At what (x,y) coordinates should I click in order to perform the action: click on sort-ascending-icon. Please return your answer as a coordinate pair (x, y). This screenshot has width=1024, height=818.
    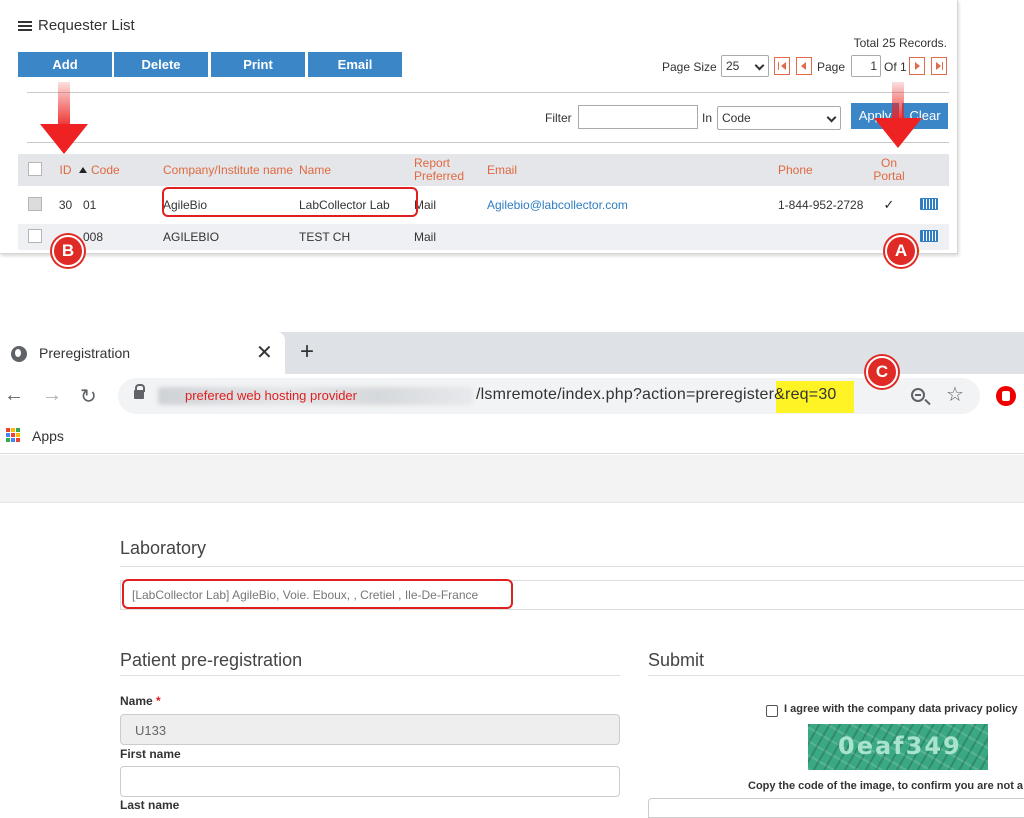
    Looking at the image, I should click on (83, 169).